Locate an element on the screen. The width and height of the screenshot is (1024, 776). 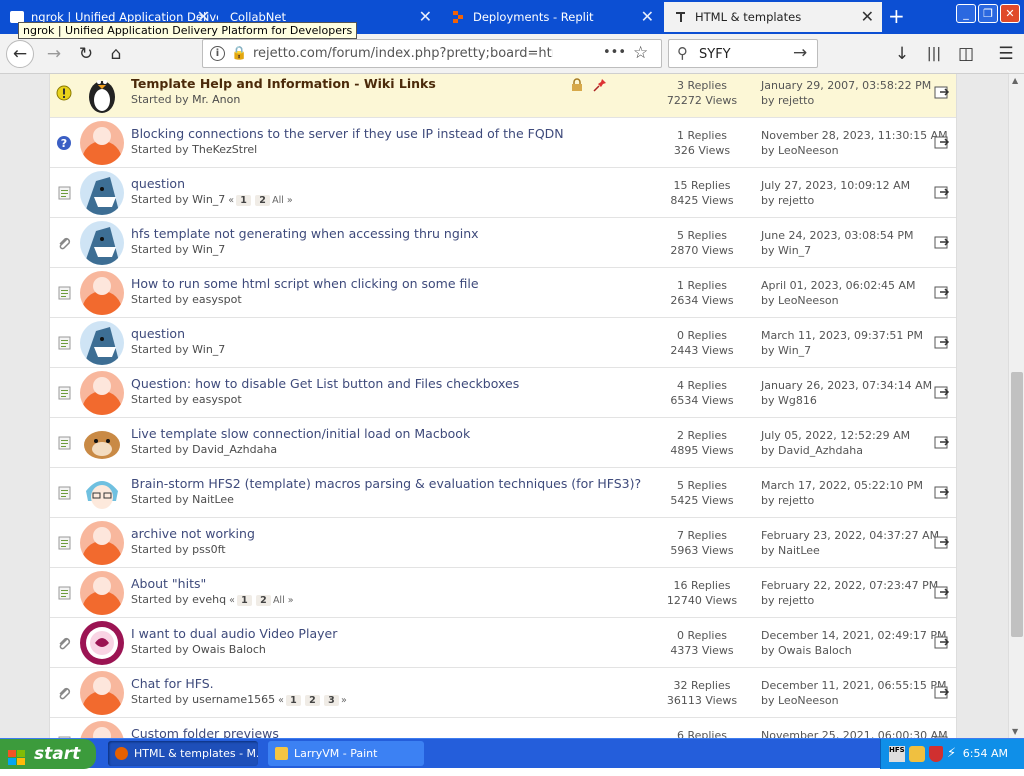
new-tab-icon: + is located at coordinates (896, 16).